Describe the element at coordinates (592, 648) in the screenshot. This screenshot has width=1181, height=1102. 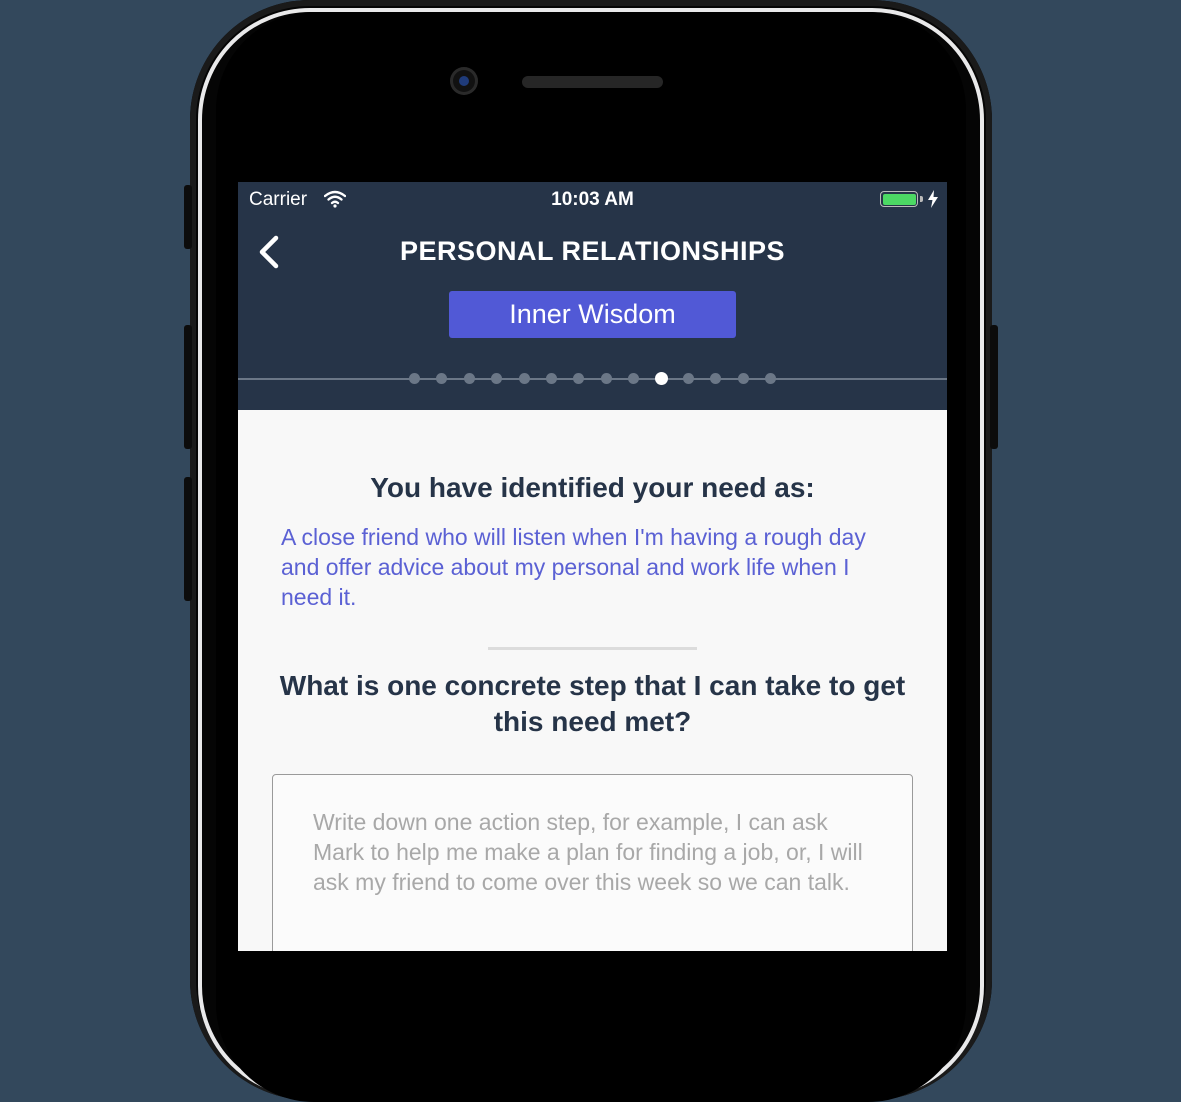
I see `section-divider` at that location.